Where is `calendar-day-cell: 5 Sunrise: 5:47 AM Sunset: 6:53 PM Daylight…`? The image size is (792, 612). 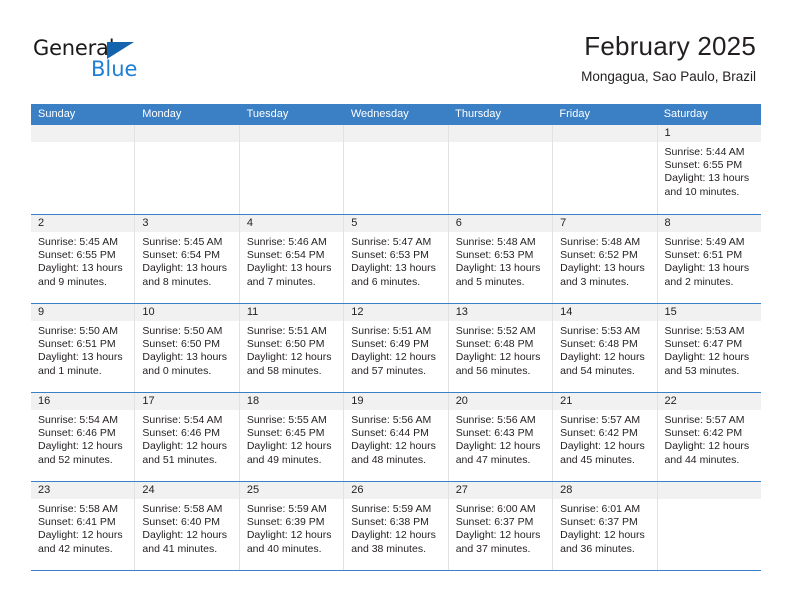
calendar-day-cell: 5 Sunrise: 5:47 AM Sunset: 6:53 PM Daylight… is located at coordinates (396, 259).